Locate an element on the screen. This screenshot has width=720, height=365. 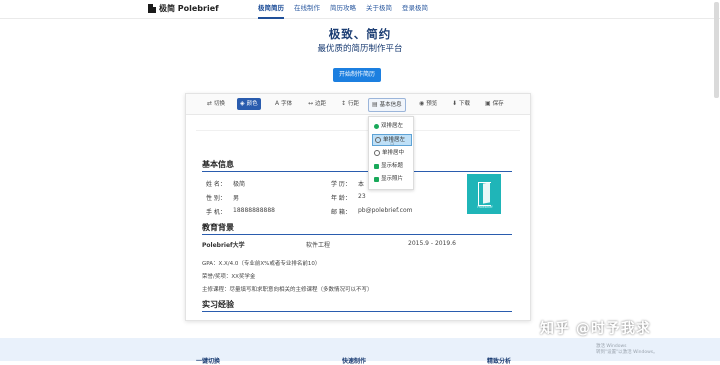
edu-school: Polebrief大学 is located at coordinates (223, 244).